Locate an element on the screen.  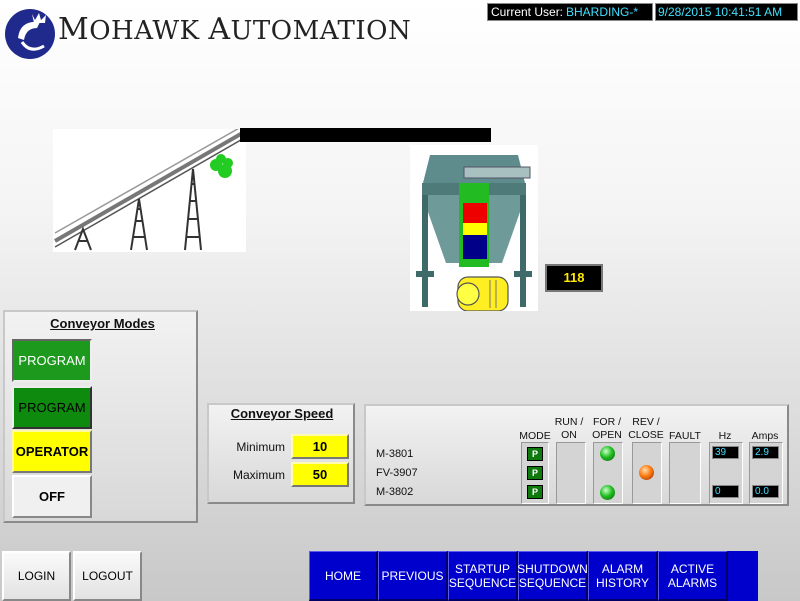
for-open-header-line1: FOR / is located at coordinates (607, 422).